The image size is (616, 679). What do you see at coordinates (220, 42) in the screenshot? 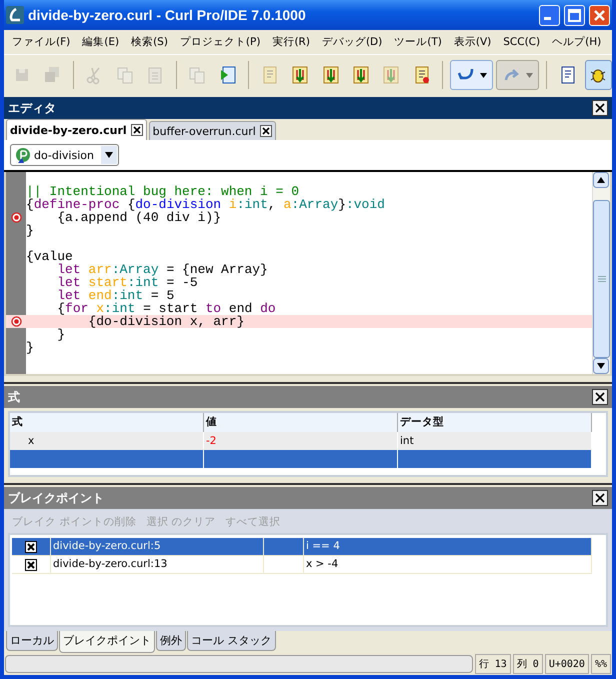
I see `menu-item: プロジェクト(P)` at bounding box center [220, 42].